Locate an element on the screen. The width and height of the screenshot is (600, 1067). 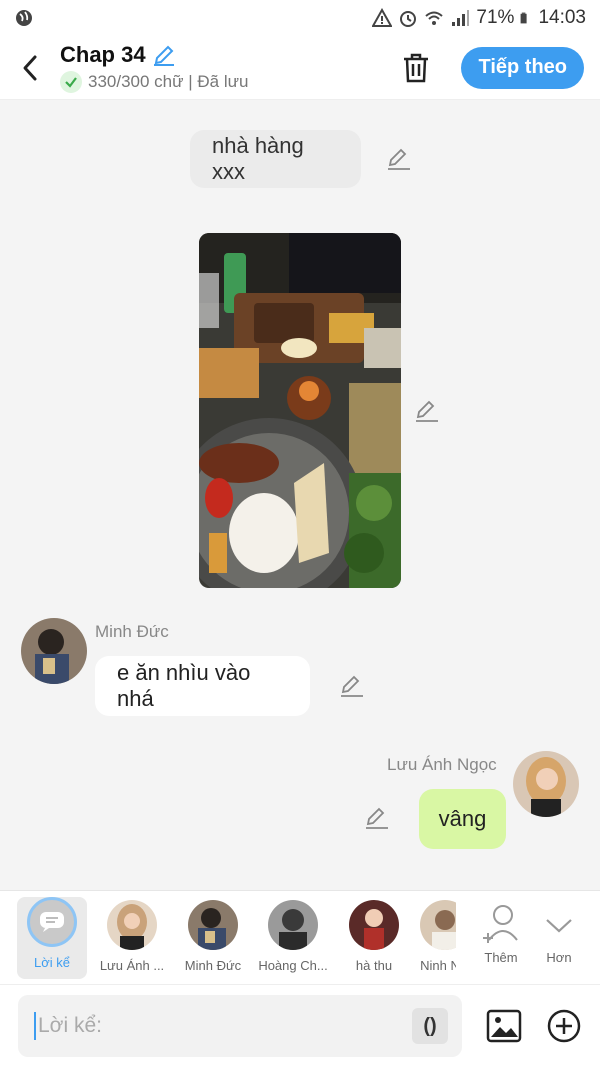
signal-icon is located at coordinates (461, 18).